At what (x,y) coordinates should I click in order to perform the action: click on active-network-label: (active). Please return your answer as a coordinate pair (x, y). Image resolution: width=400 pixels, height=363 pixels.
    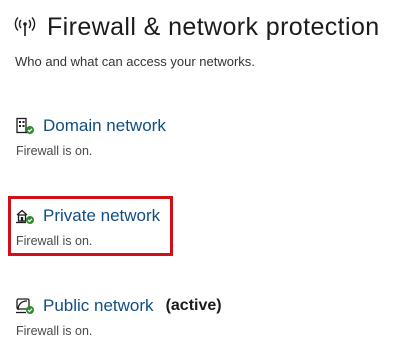
    Looking at the image, I should click on (193, 305).